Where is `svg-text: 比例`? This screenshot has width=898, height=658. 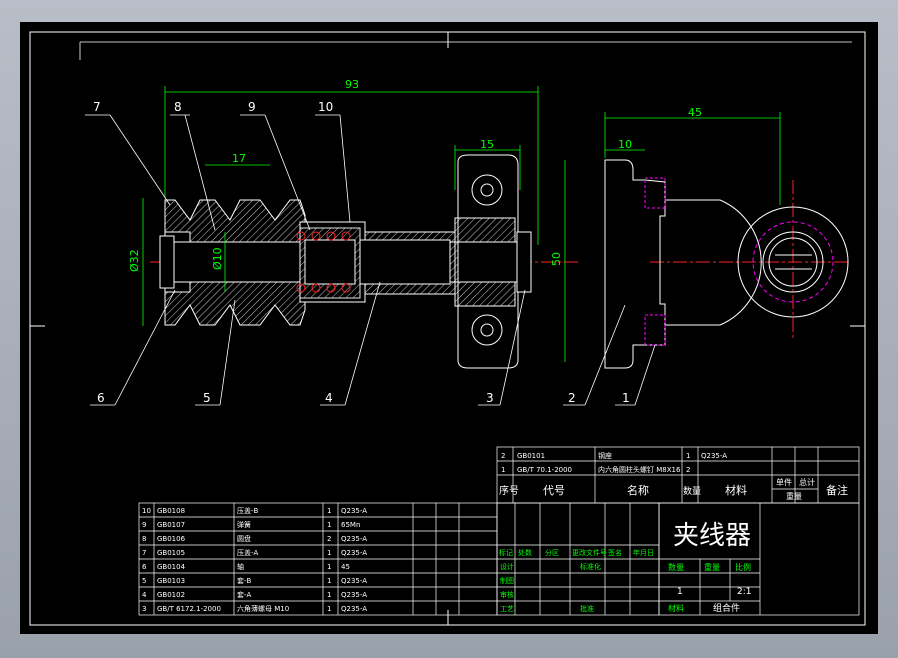
svg-text: 比例 is located at coordinates (743, 567).